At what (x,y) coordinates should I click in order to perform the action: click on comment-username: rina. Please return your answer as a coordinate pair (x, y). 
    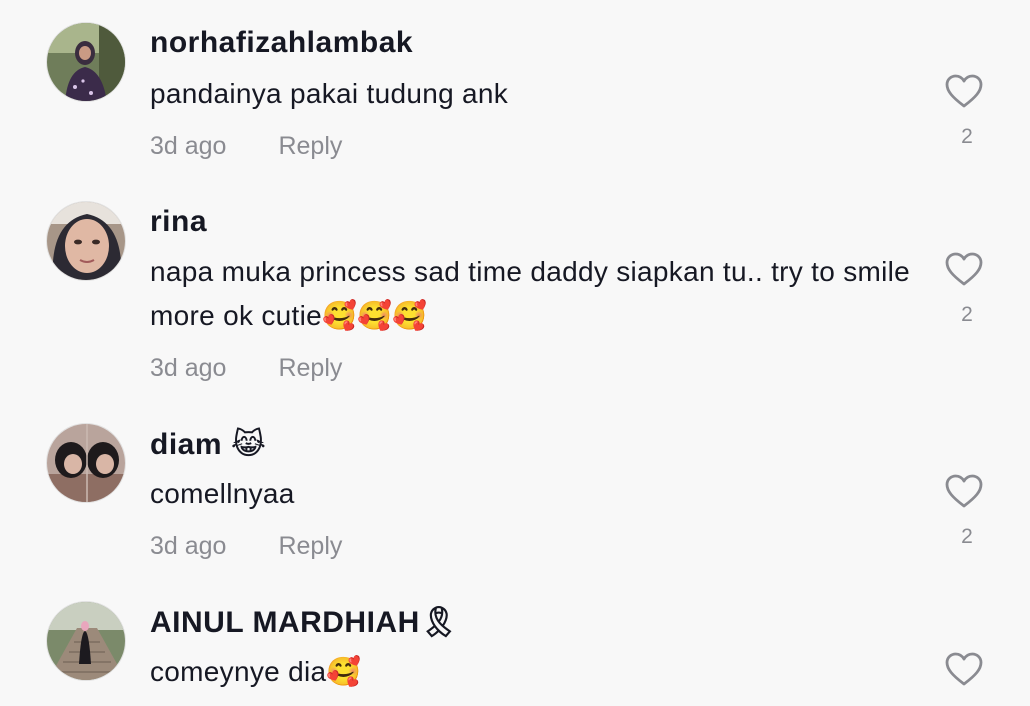
    Looking at the image, I should click on (178, 222).